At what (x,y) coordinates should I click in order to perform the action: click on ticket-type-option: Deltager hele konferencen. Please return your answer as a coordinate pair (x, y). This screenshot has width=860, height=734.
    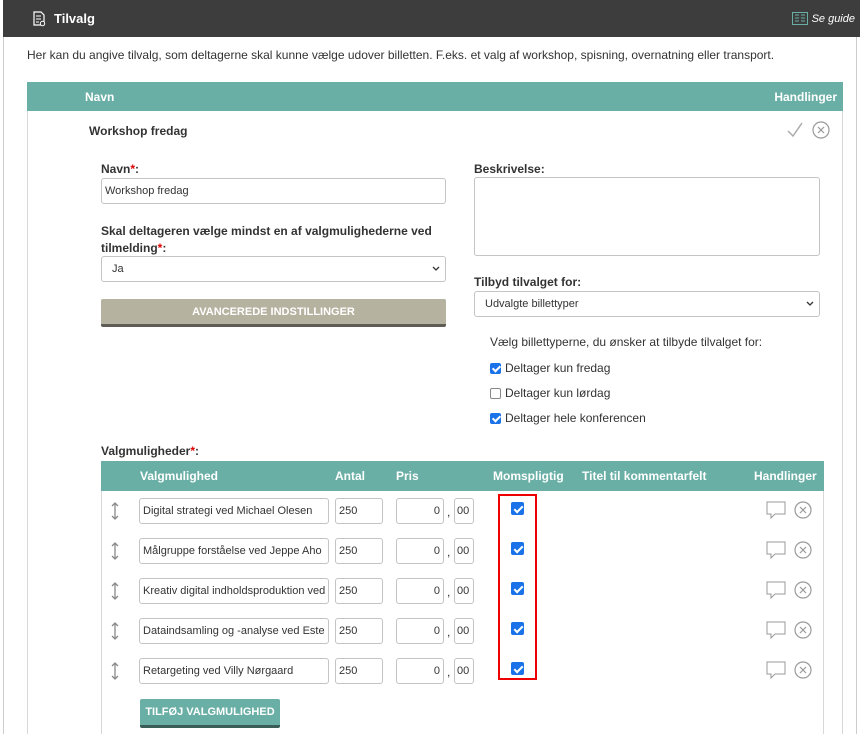
    Looking at the image, I should click on (568, 418).